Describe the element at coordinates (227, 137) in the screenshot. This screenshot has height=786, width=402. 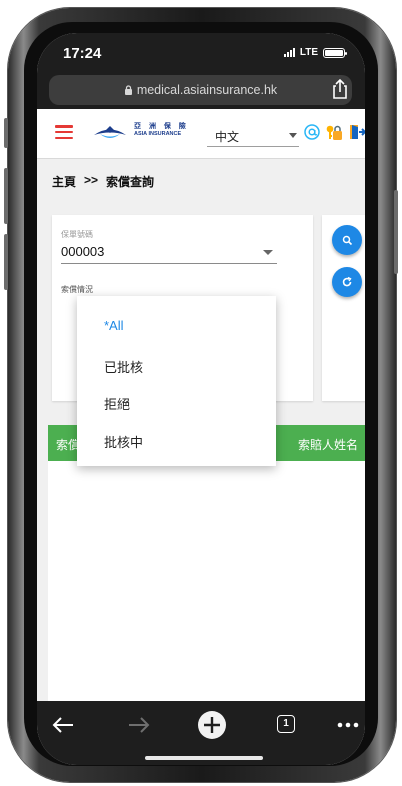
I see `language-value: 中文` at that location.